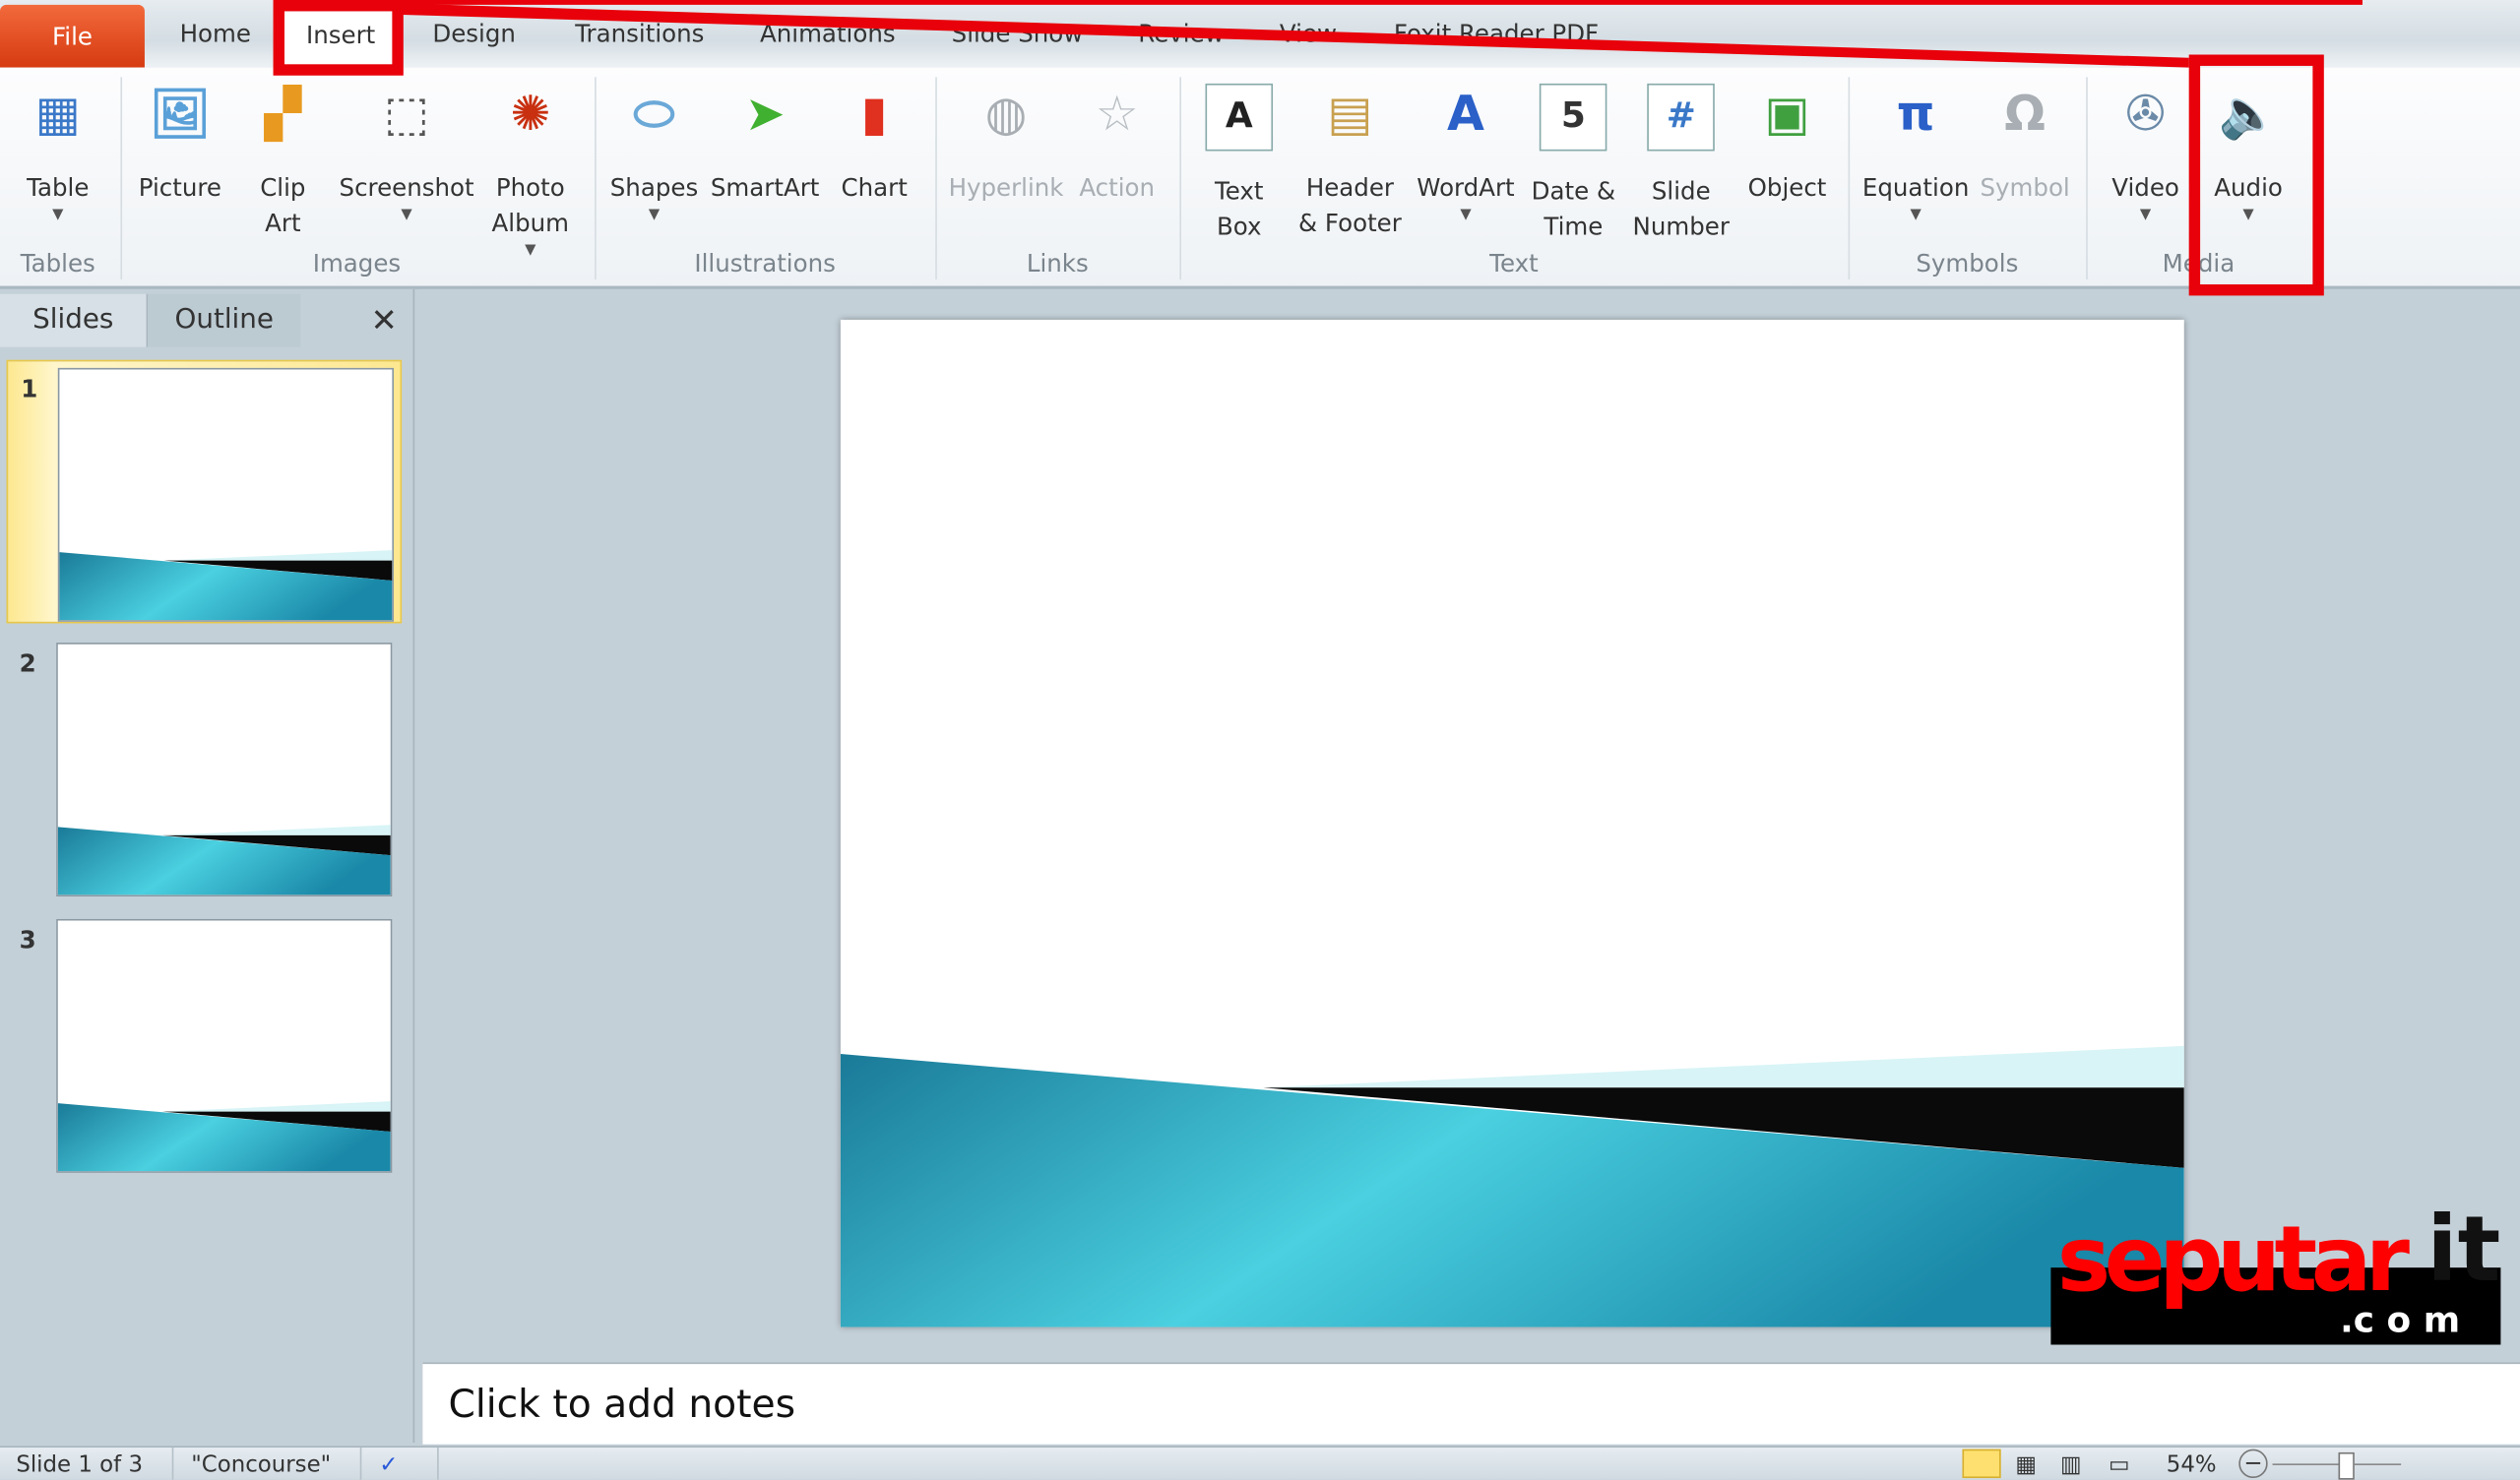 Image resolution: width=2520 pixels, height=1480 pixels. What do you see at coordinates (765, 263) in the screenshot?
I see `group-label-illustrations: Illustrations` at bounding box center [765, 263].